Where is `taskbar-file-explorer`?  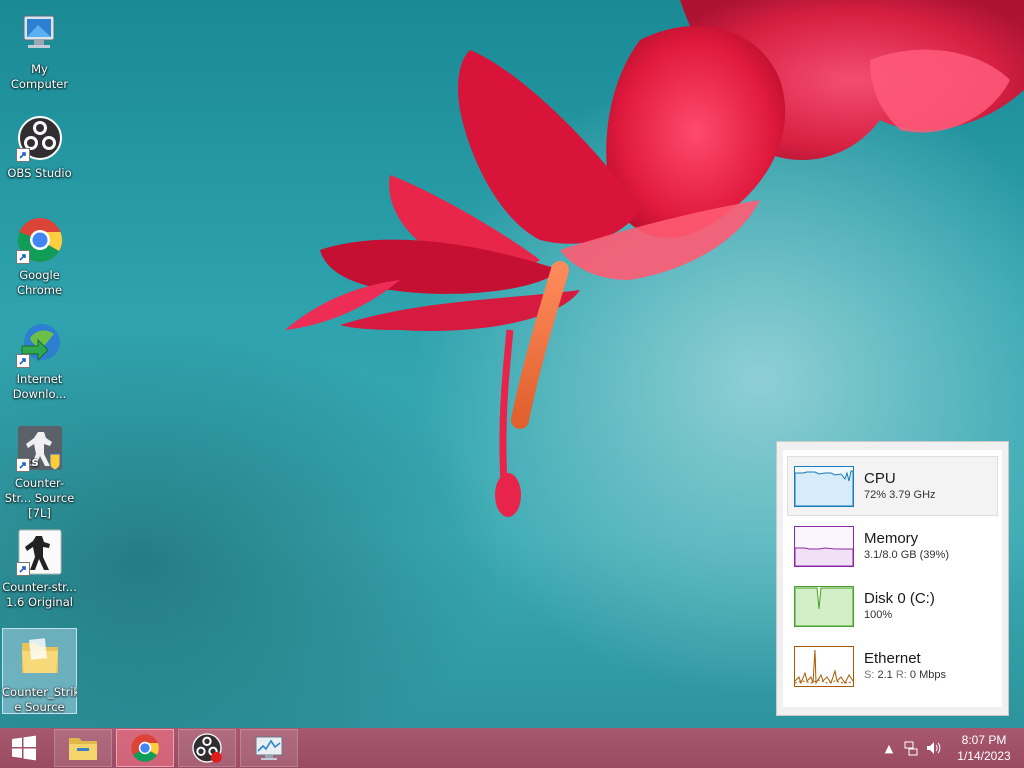 taskbar-file-explorer is located at coordinates (83, 748).